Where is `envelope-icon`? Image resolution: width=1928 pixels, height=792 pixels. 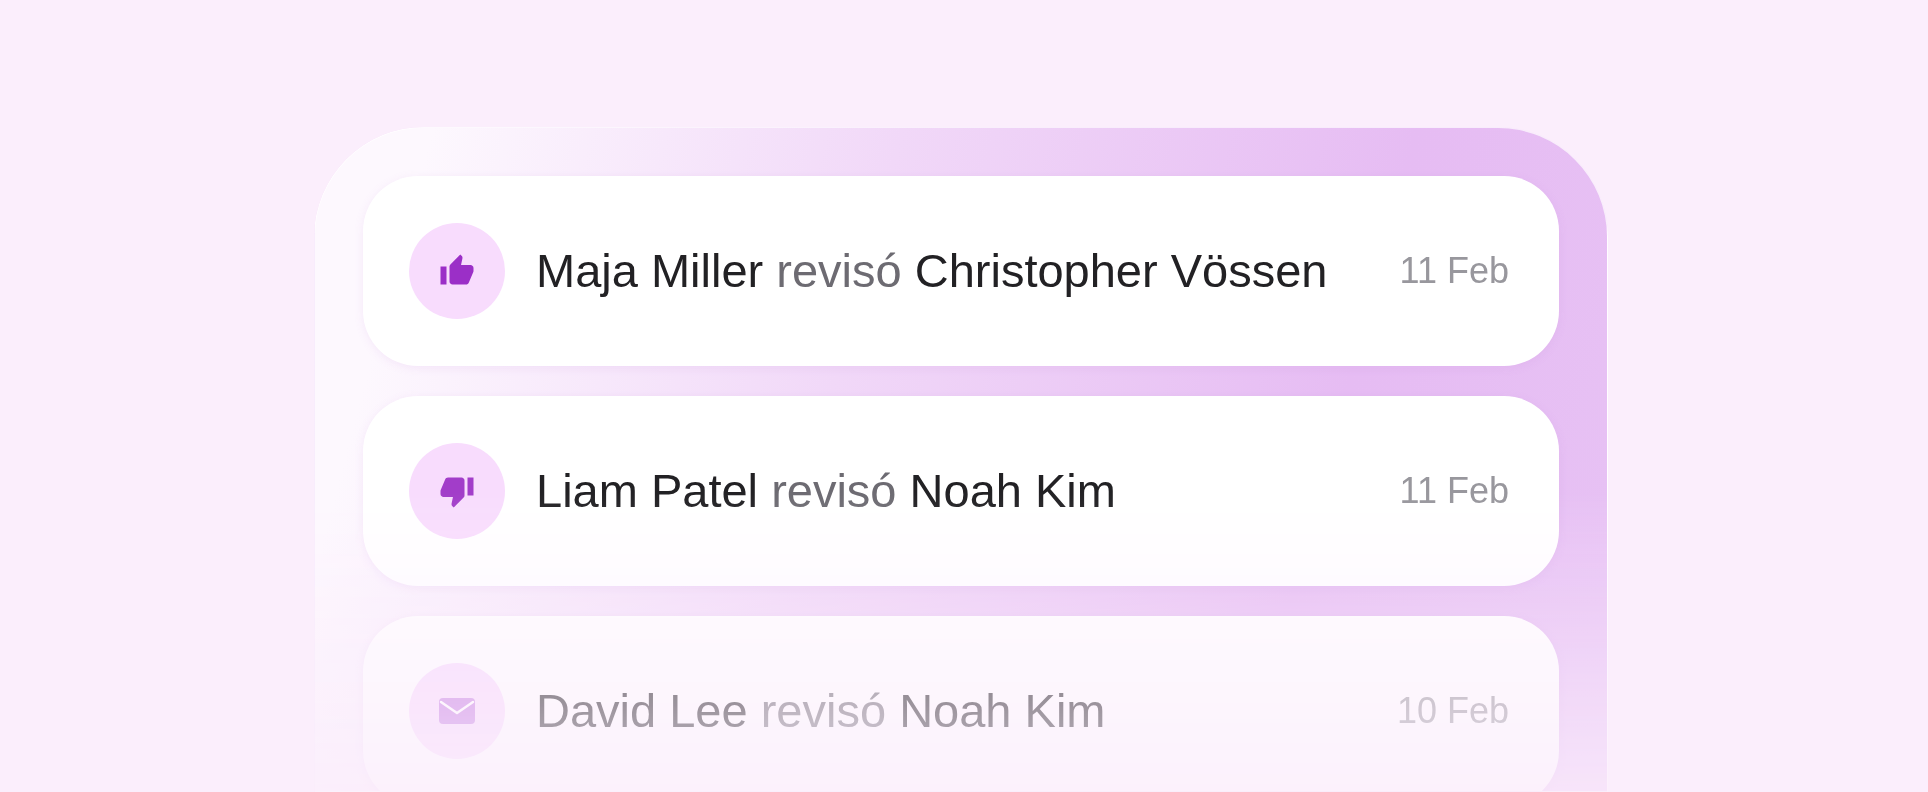 envelope-icon is located at coordinates (457, 711).